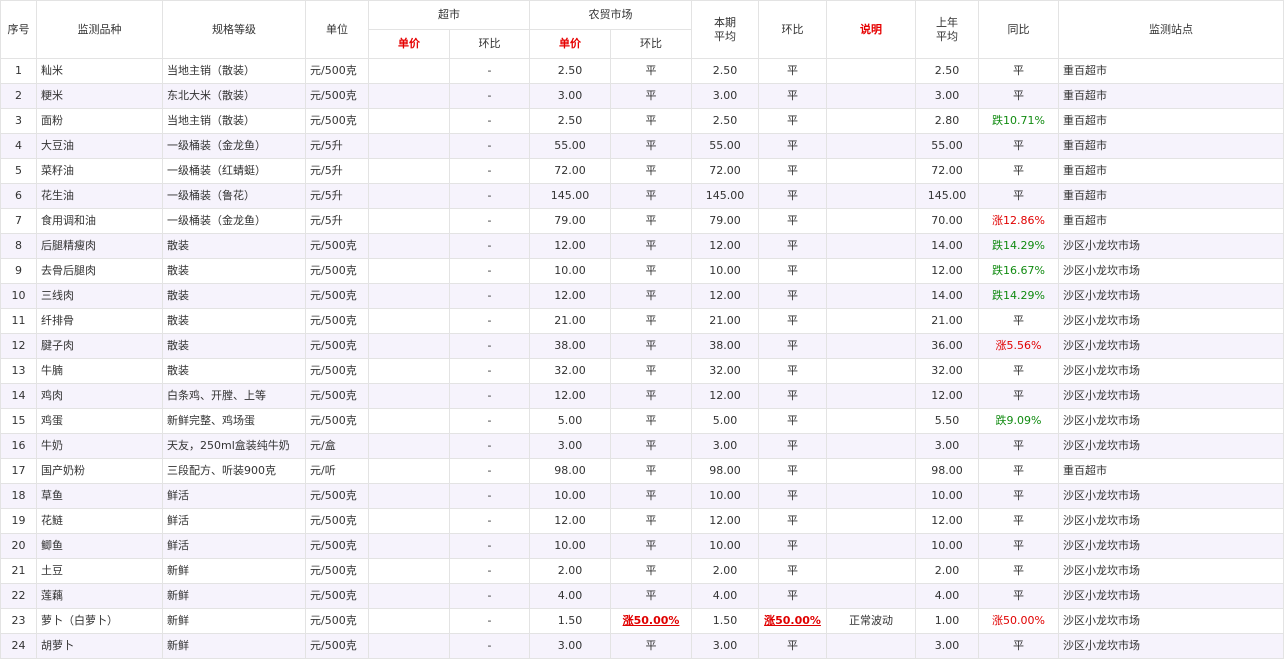 The width and height of the screenshot is (1285, 659). What do you see at coordinates (725, 146) in the screenshot?
I see `cell-current-avg: 55.00` at bounding box center [725, 146].